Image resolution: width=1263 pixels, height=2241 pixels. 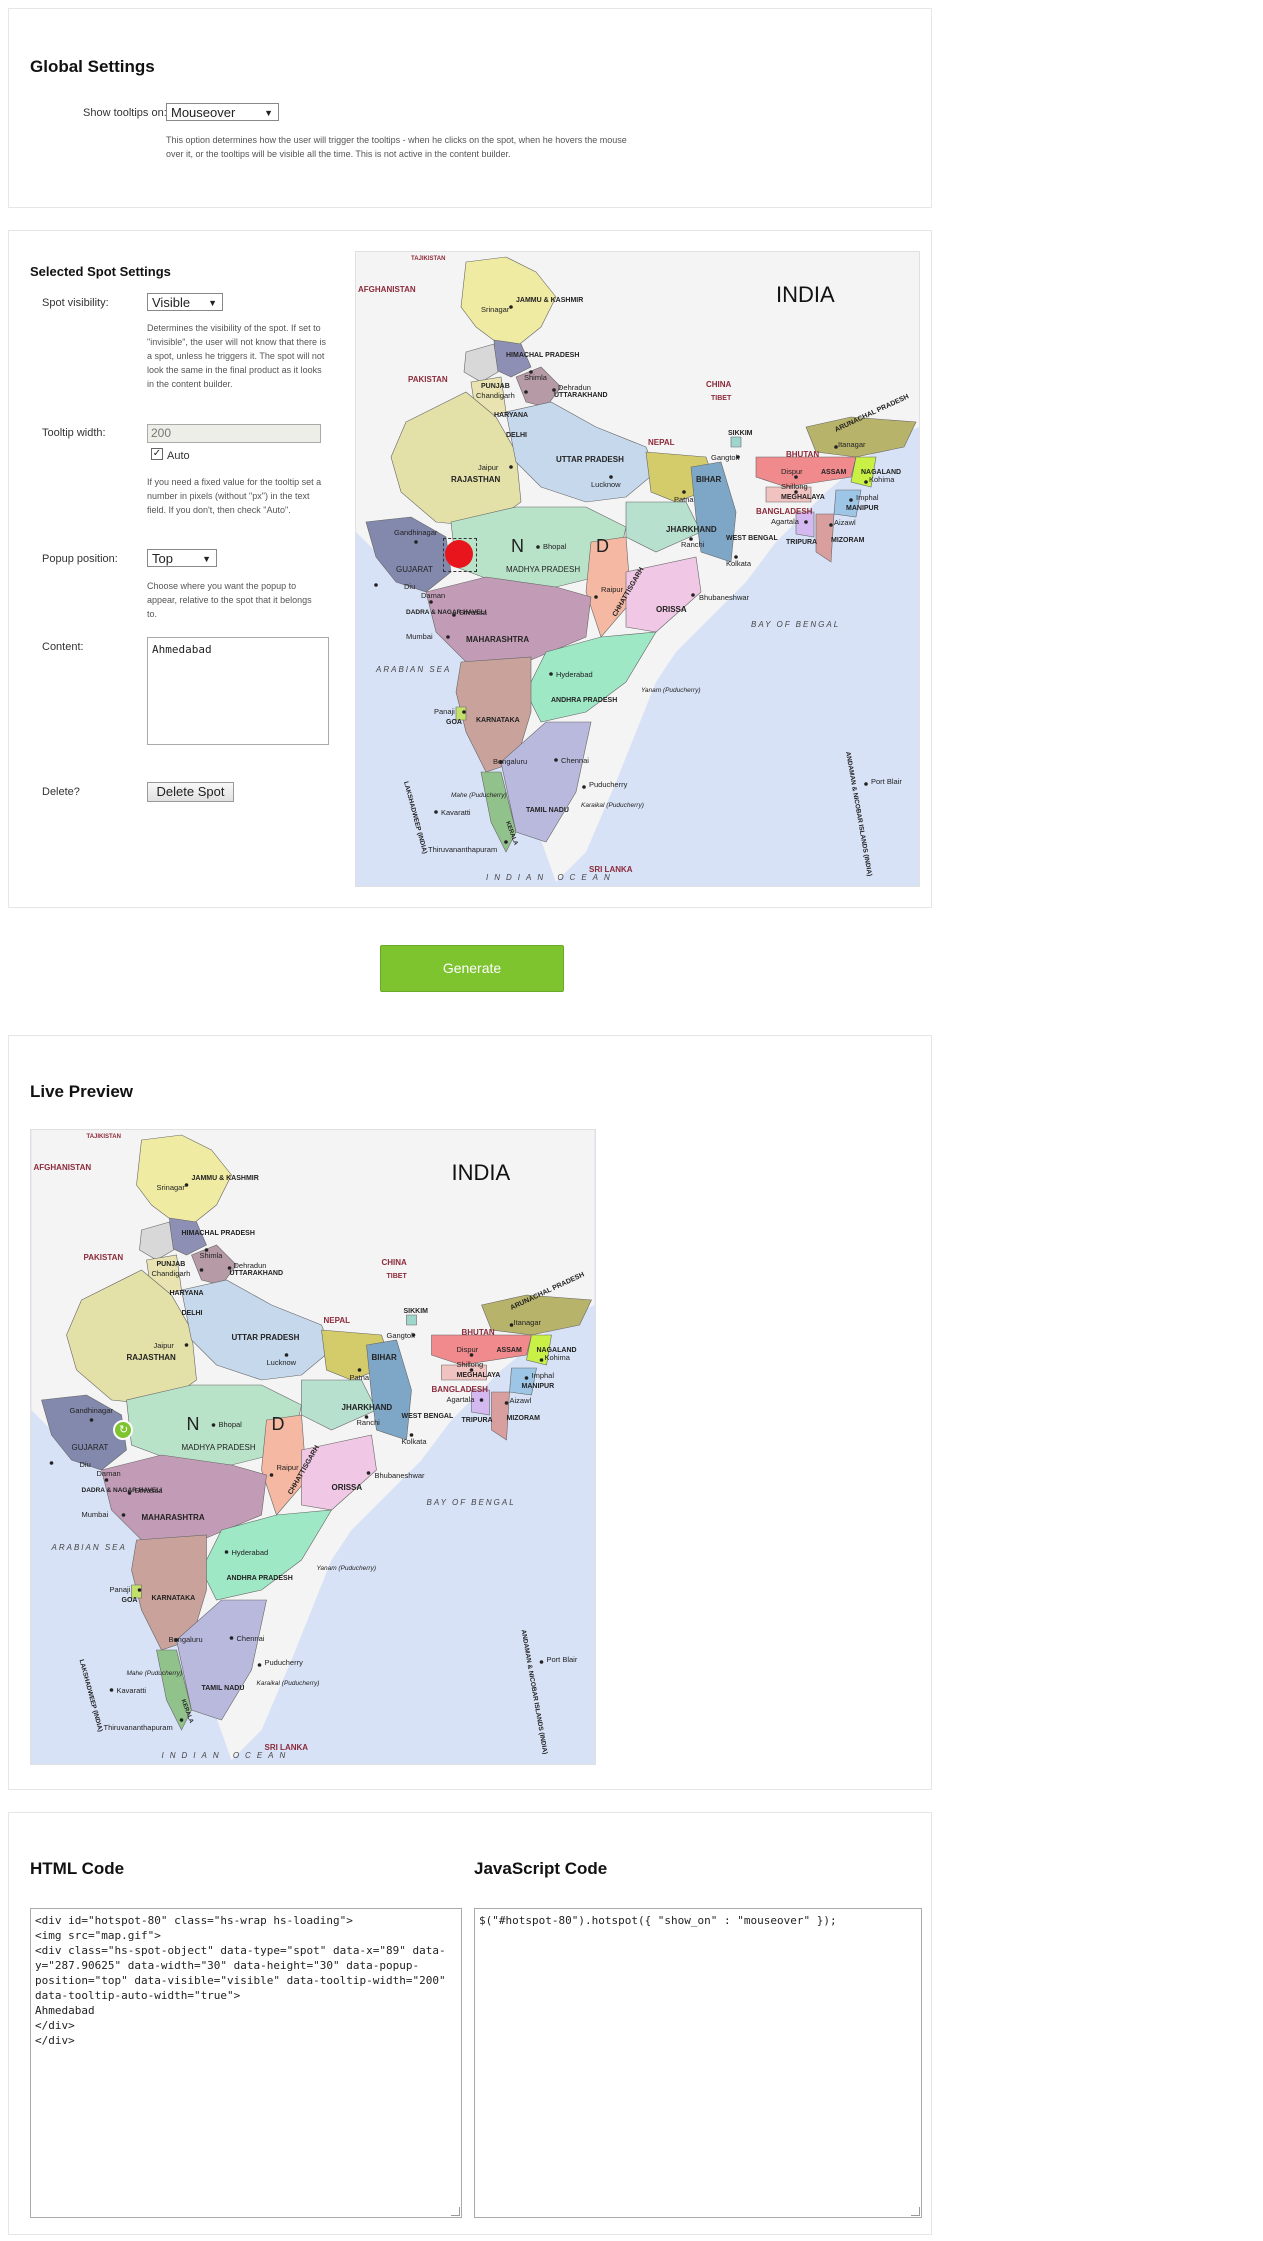 I want to click on city-panaji: Panaji, so click(x=444, y=711).